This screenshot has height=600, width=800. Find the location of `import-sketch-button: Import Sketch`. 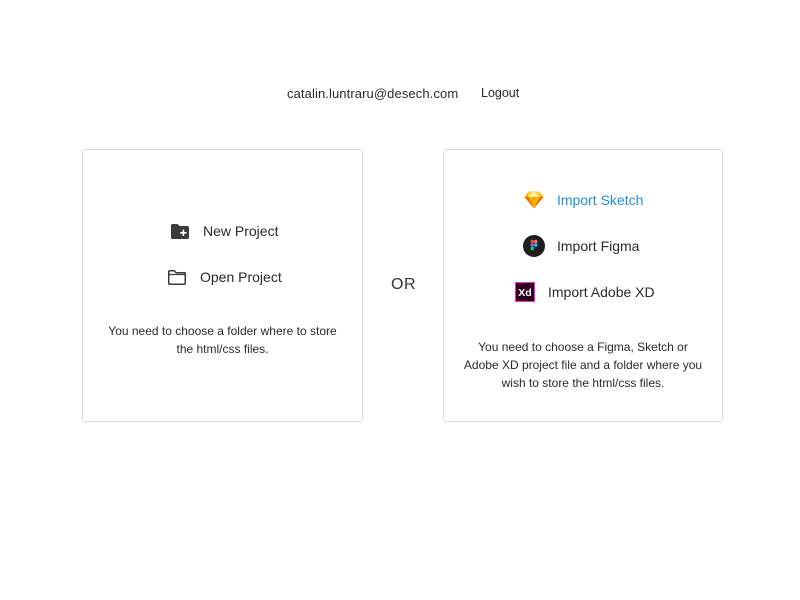

import-sketch-button: Import Sketch is located at coordinates (583, 200).